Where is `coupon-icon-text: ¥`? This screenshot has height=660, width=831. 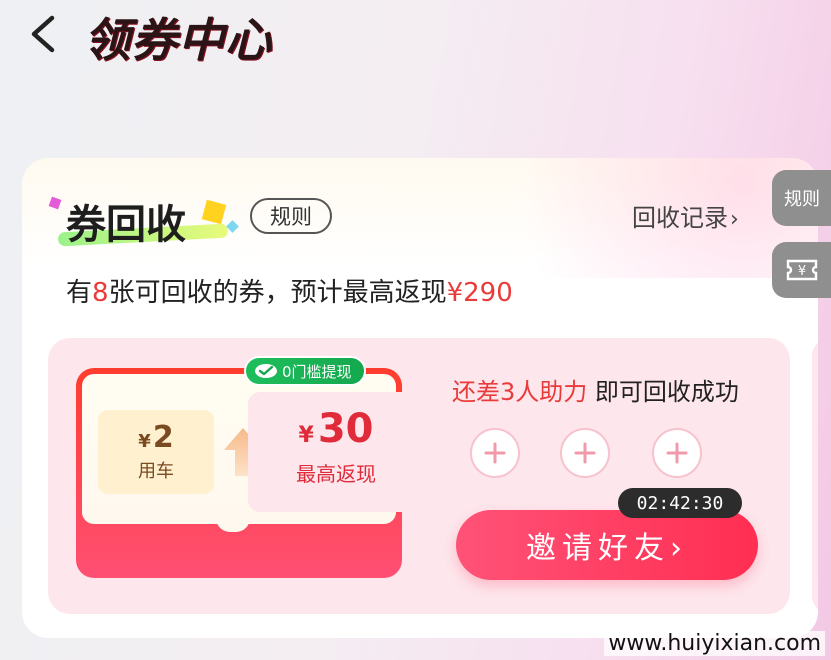 coupon-icon-text: ¥ is located at coordinates (802, 271).